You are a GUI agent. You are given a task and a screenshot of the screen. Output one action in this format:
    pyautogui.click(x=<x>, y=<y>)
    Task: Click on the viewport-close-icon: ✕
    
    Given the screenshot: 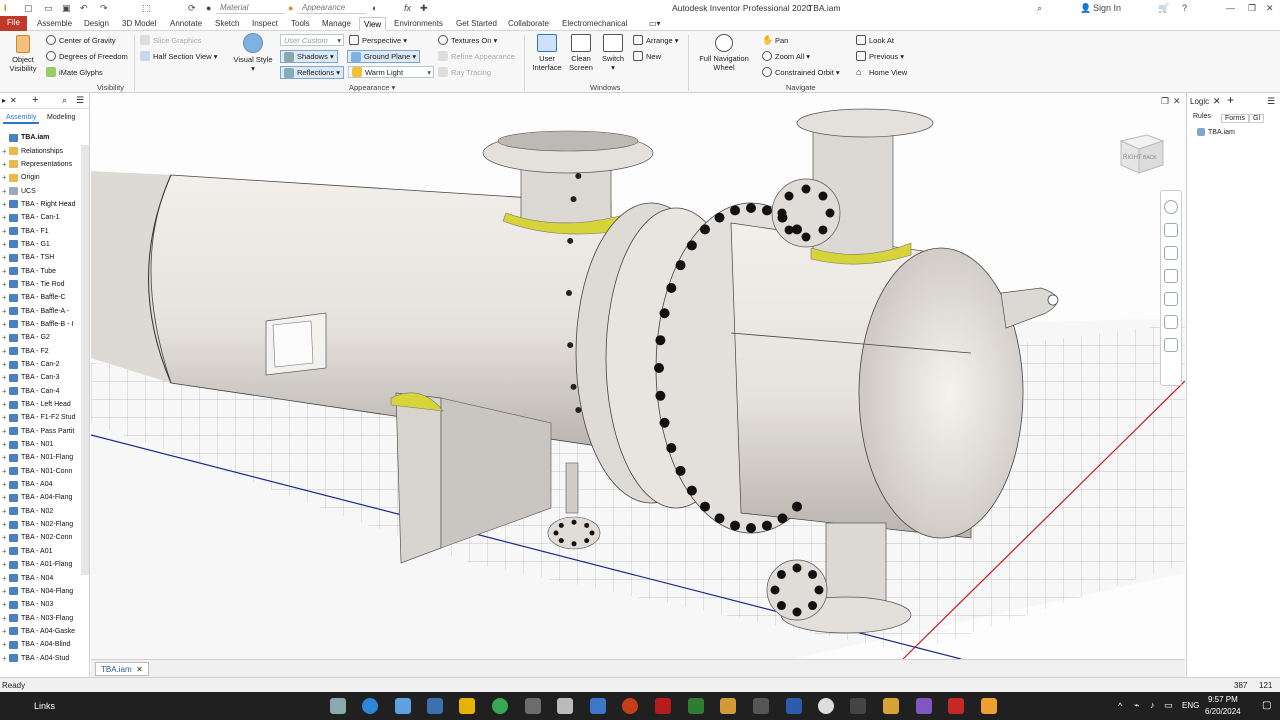 What is the action you would take?
    pyautogui.click(x=1177, y=101)
    